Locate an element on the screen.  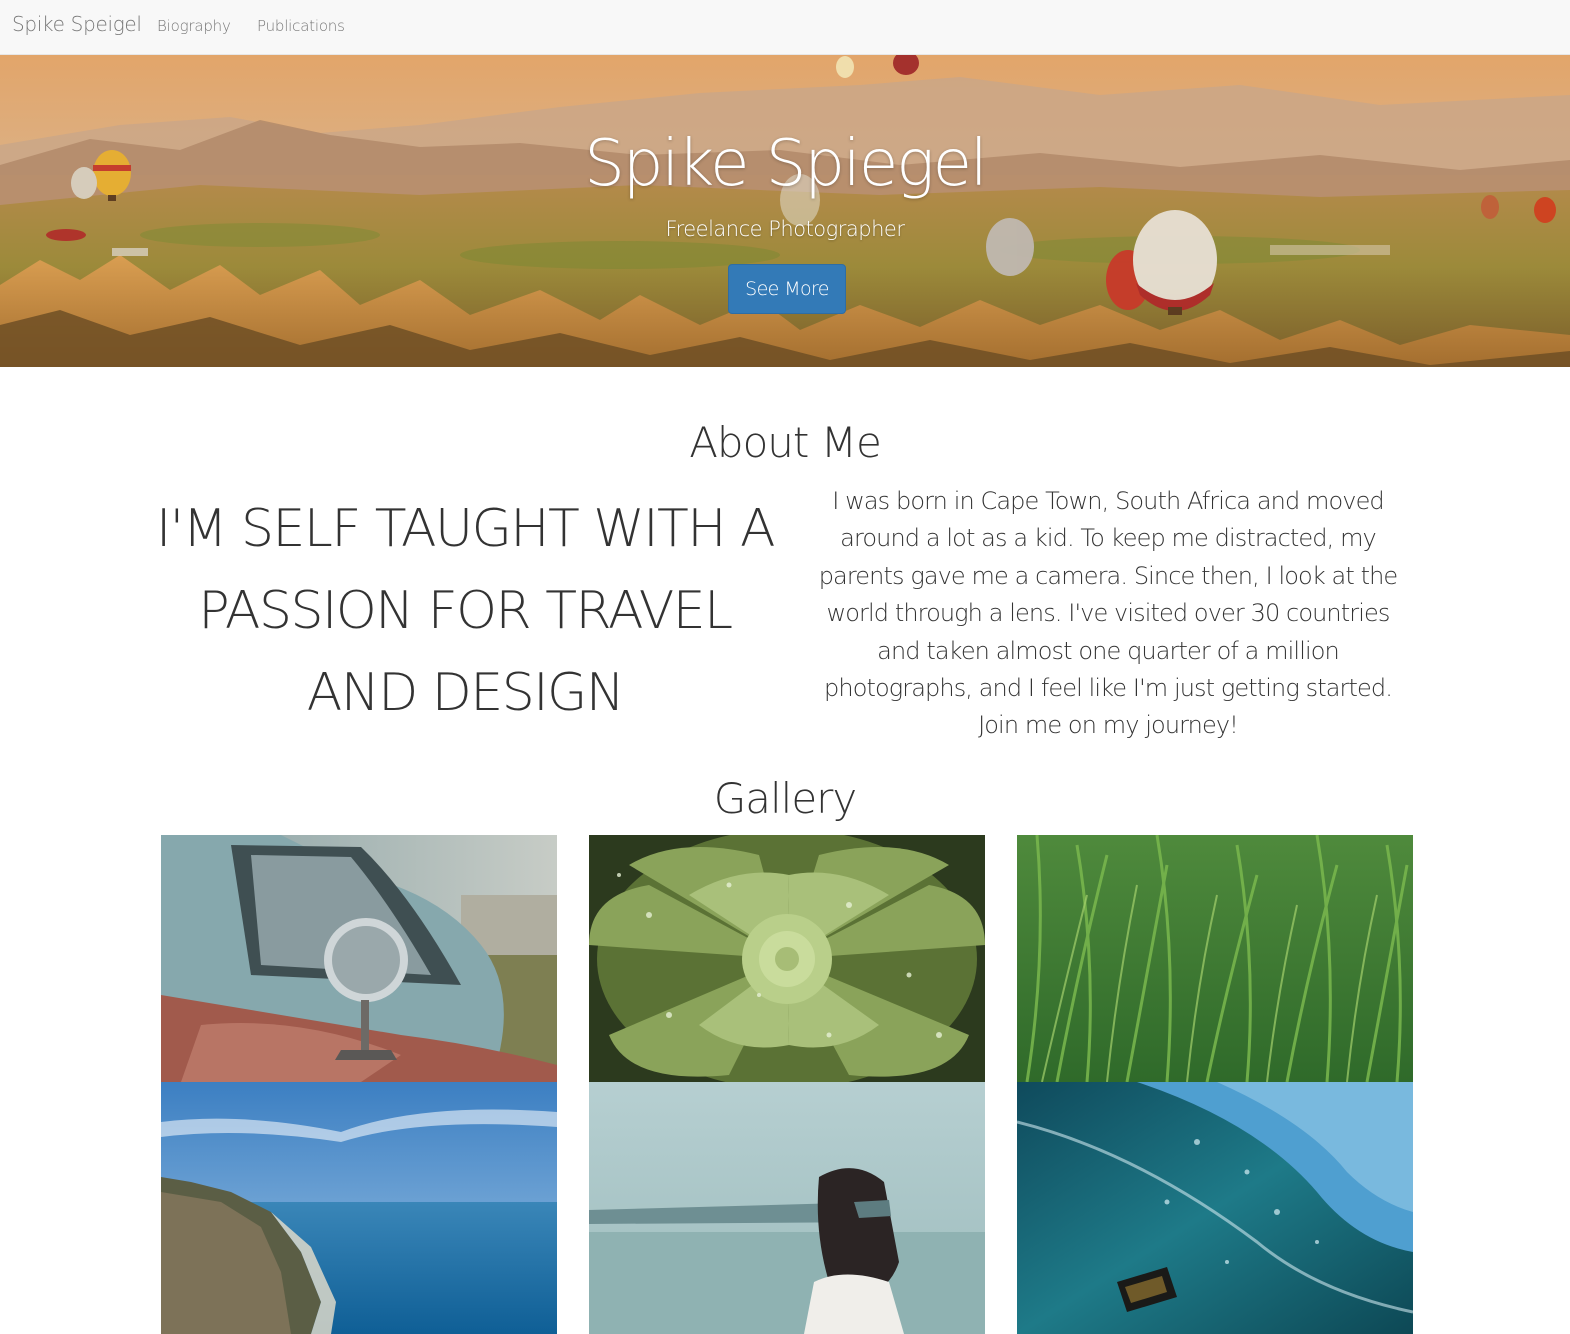
see-more-button: See More is located at coordinates (787, 289).